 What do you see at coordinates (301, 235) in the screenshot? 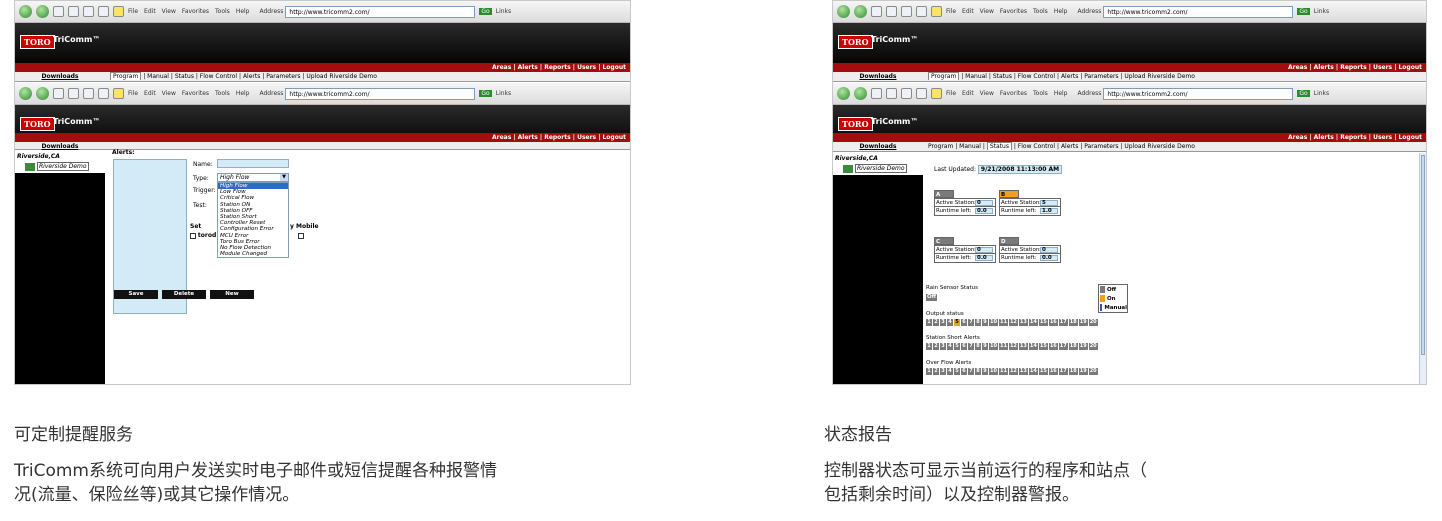
I see `mobile-checkbox` at bounding box center [301, 235].